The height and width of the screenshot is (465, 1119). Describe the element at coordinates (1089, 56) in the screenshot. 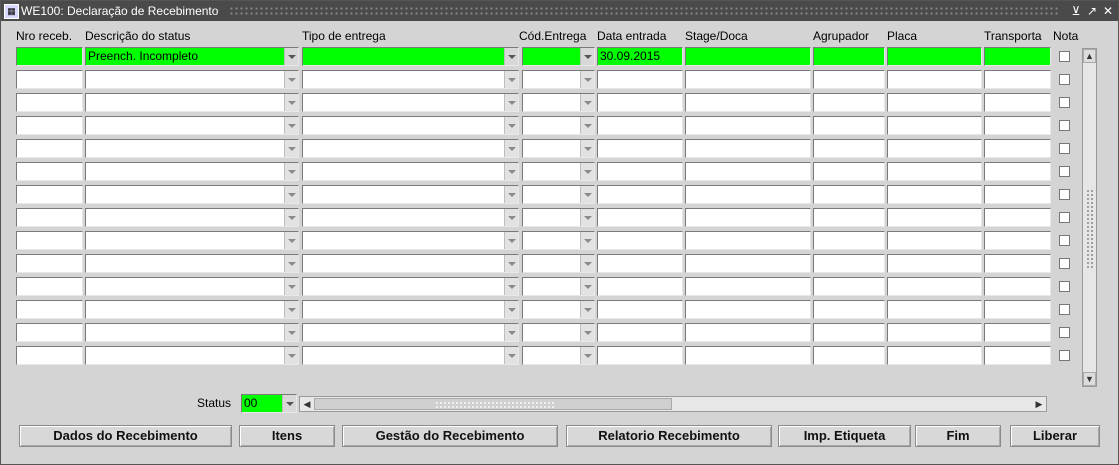

I see `scroll-up-icon: ▲` at that location.